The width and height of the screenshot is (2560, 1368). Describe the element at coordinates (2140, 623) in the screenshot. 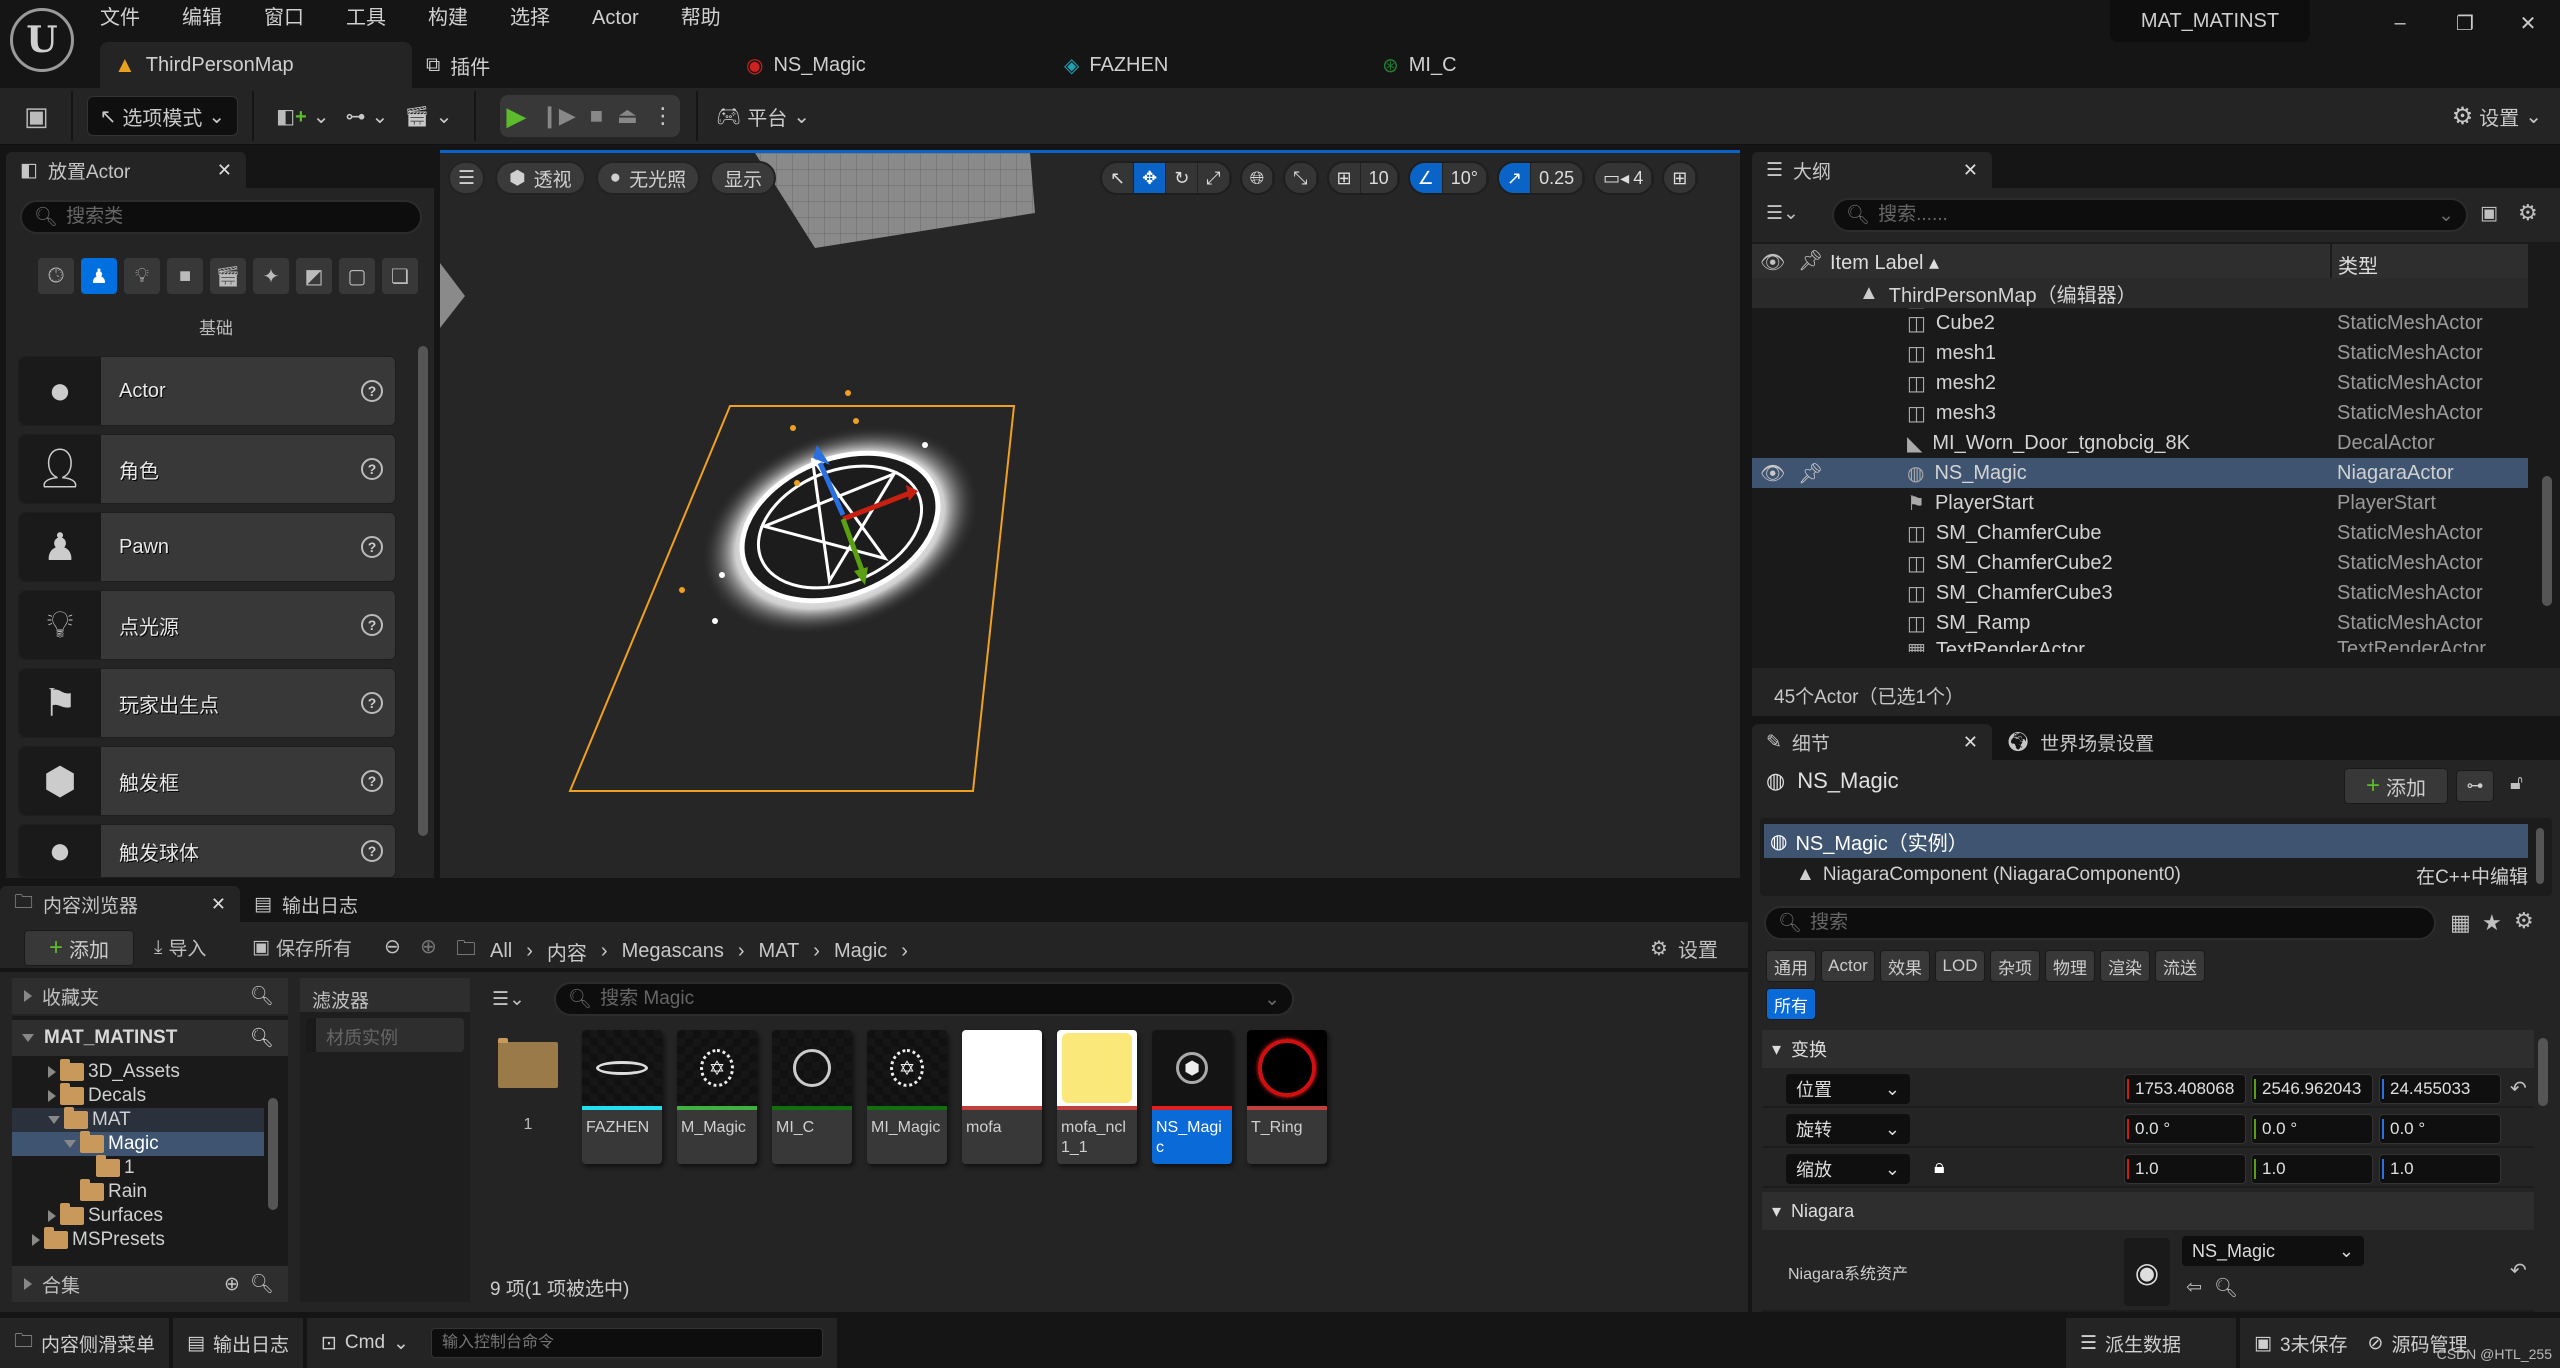

I see `outliner-row: ◫ SM_Ramp StaticMeshActor` at that location.